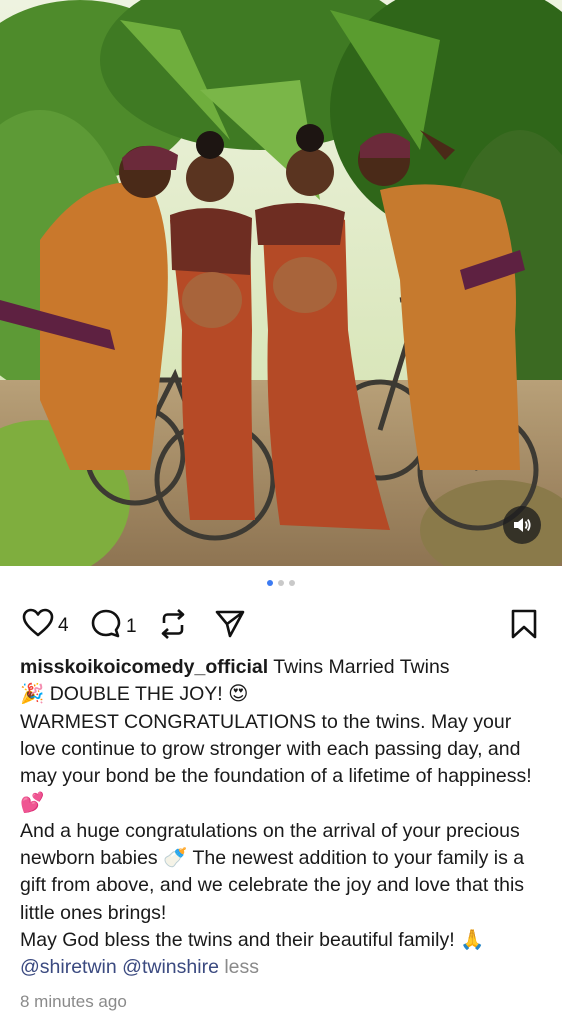 This screenshot has width=562, height=1024. What do you see at coordinates (241, 967) in the screenshot?
I see `less-toggle: less` at bounding box center [241, 967].